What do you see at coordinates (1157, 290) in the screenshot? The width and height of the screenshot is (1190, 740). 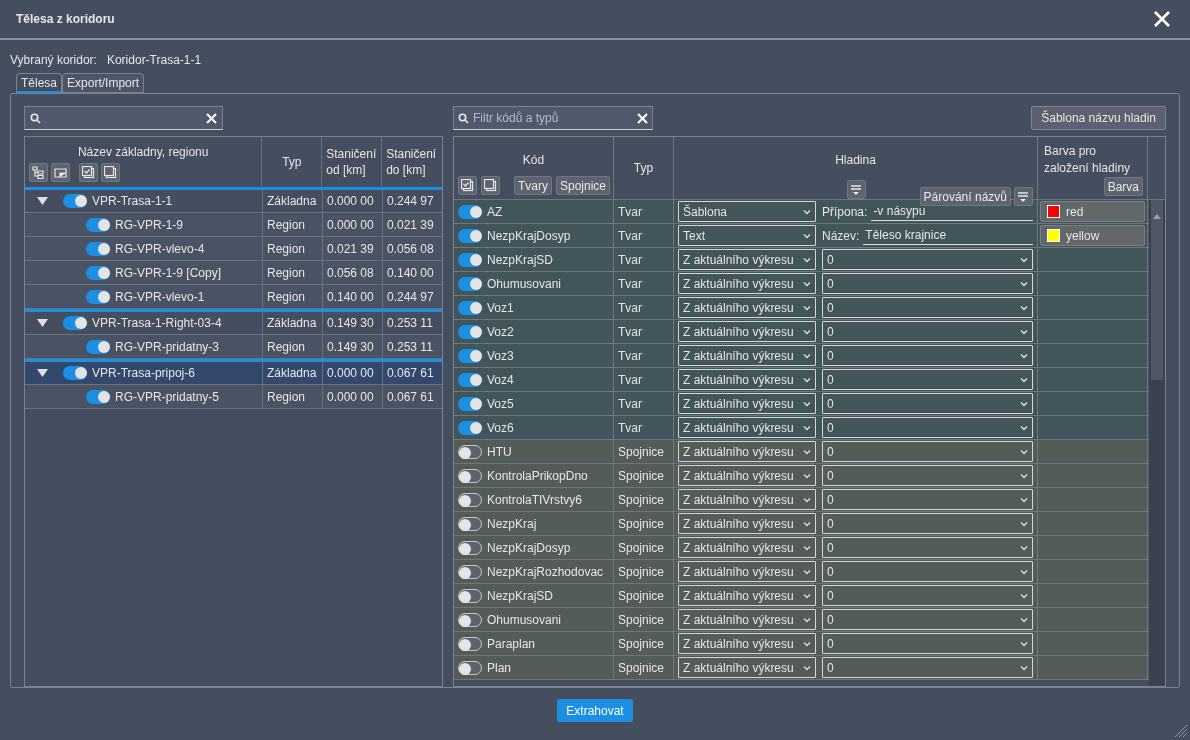 I see `scrollbar-thumb` at bounding box center [1157, 290].